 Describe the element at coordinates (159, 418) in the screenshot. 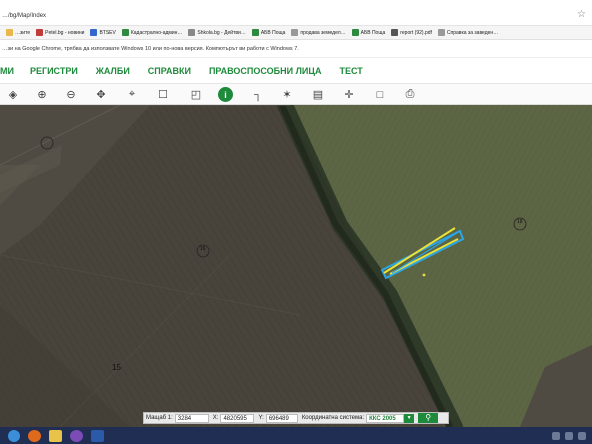

I see `scale-label: Мащаб 1:` at that location.